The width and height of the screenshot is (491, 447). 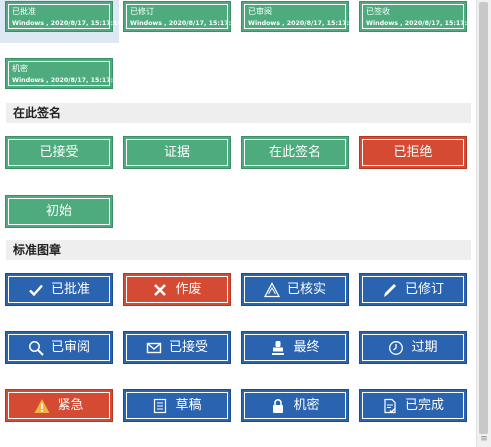 I want to click on warning-icon, so click(x=42, y=405).